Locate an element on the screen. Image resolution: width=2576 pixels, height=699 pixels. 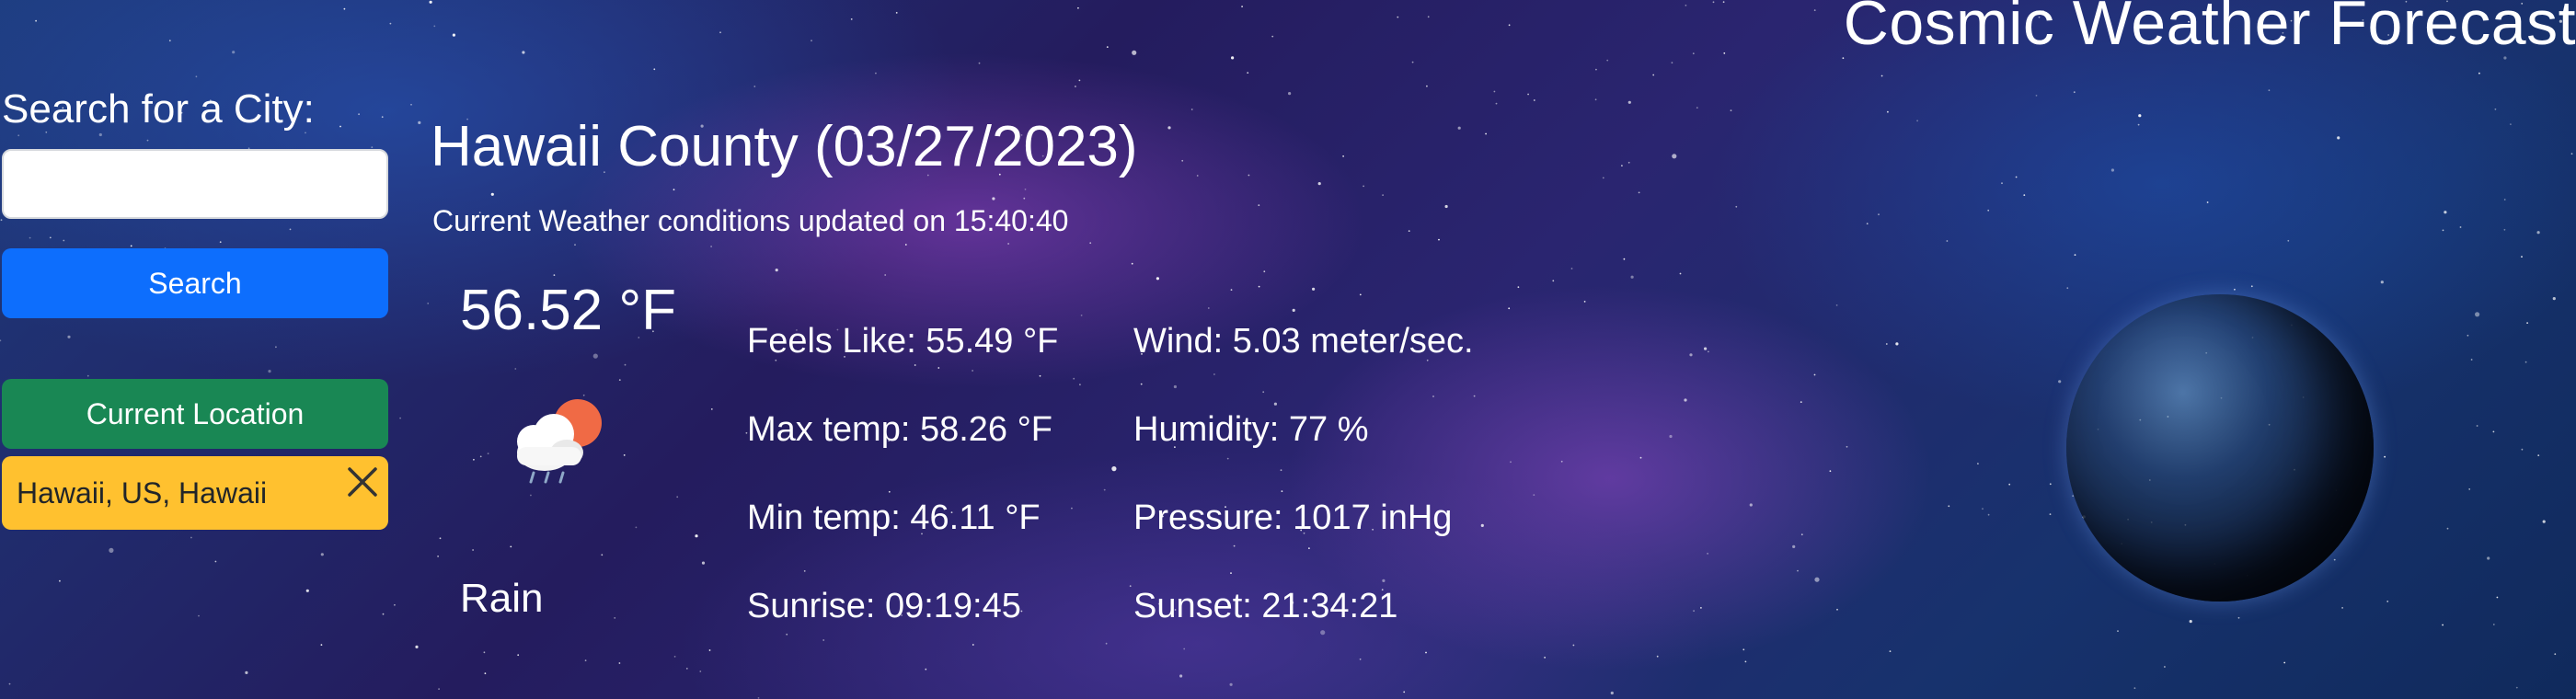
search-history-item: Hawaii, US, Hawaii is located at coordinates (195, 493).